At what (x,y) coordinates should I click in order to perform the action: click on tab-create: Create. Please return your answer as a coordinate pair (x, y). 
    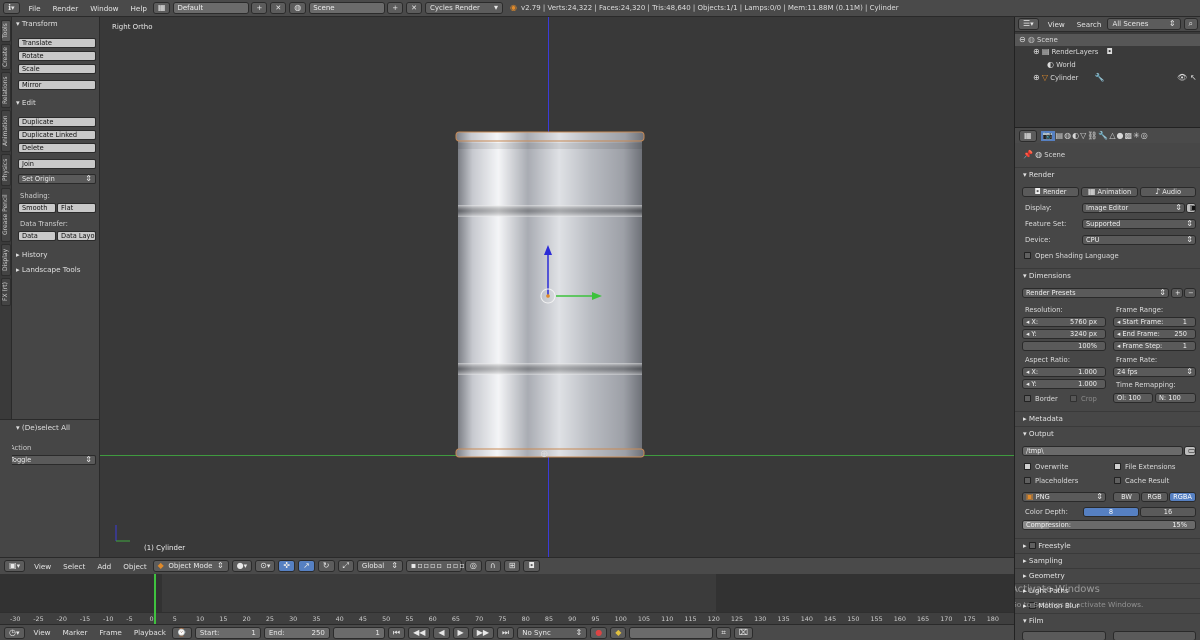
    Looking at the image, I should click on (6, 57).